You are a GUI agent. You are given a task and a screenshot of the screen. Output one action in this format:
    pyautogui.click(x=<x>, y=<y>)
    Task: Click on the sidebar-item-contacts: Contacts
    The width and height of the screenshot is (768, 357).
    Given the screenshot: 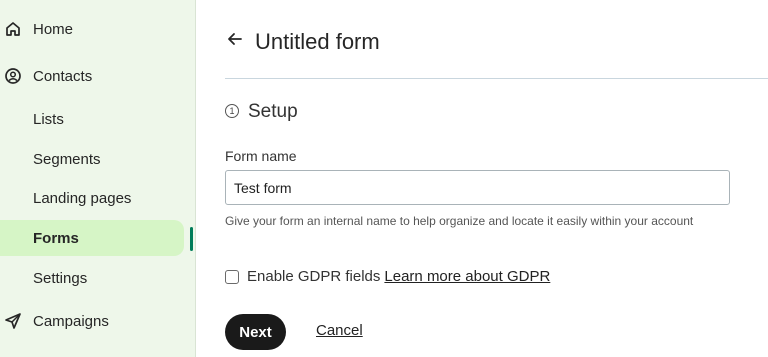 What is the action you would take?
    pyautogui.click(x=92, y=76)
    